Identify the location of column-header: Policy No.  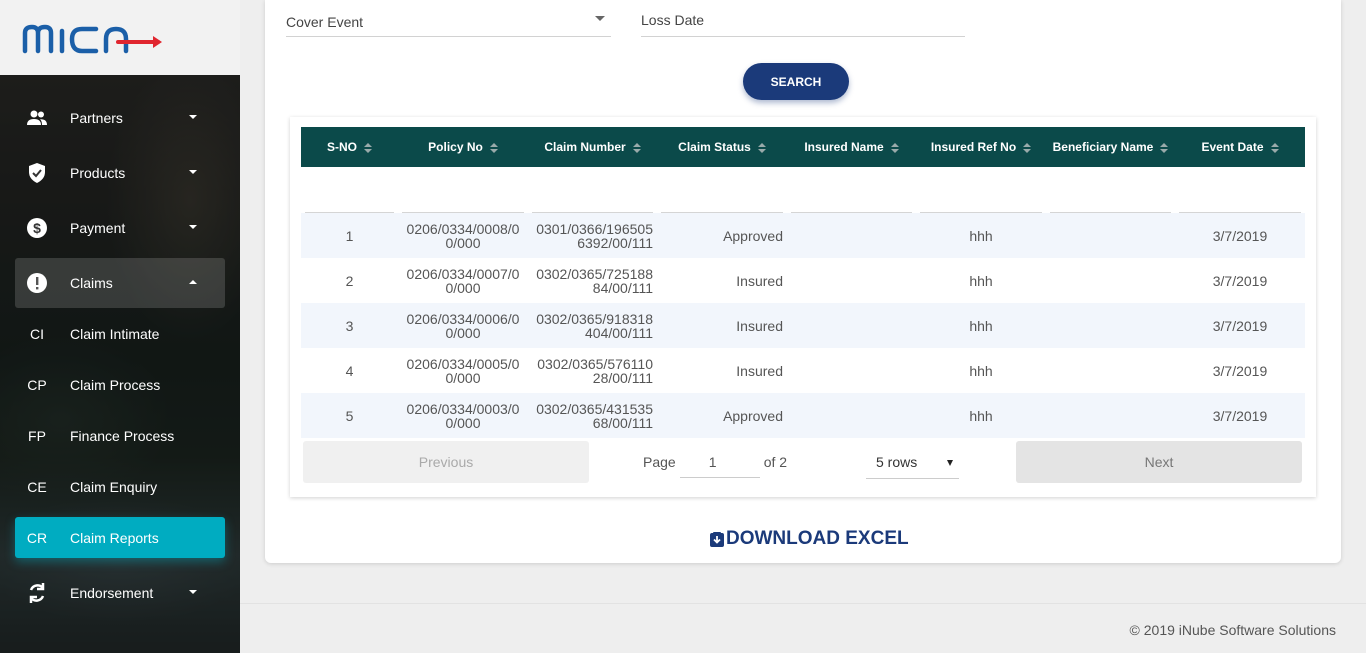
(463, 147).